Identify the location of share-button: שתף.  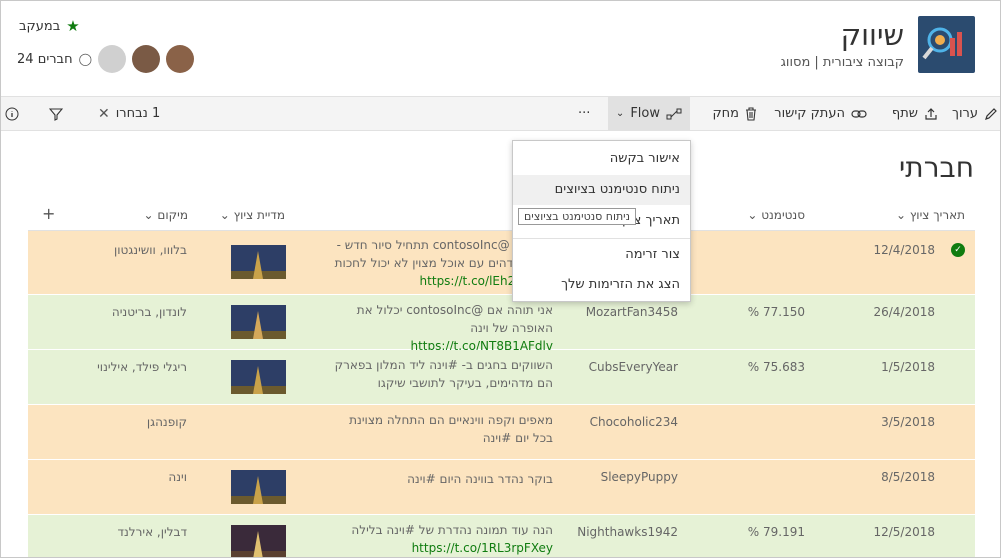
(915, 113).